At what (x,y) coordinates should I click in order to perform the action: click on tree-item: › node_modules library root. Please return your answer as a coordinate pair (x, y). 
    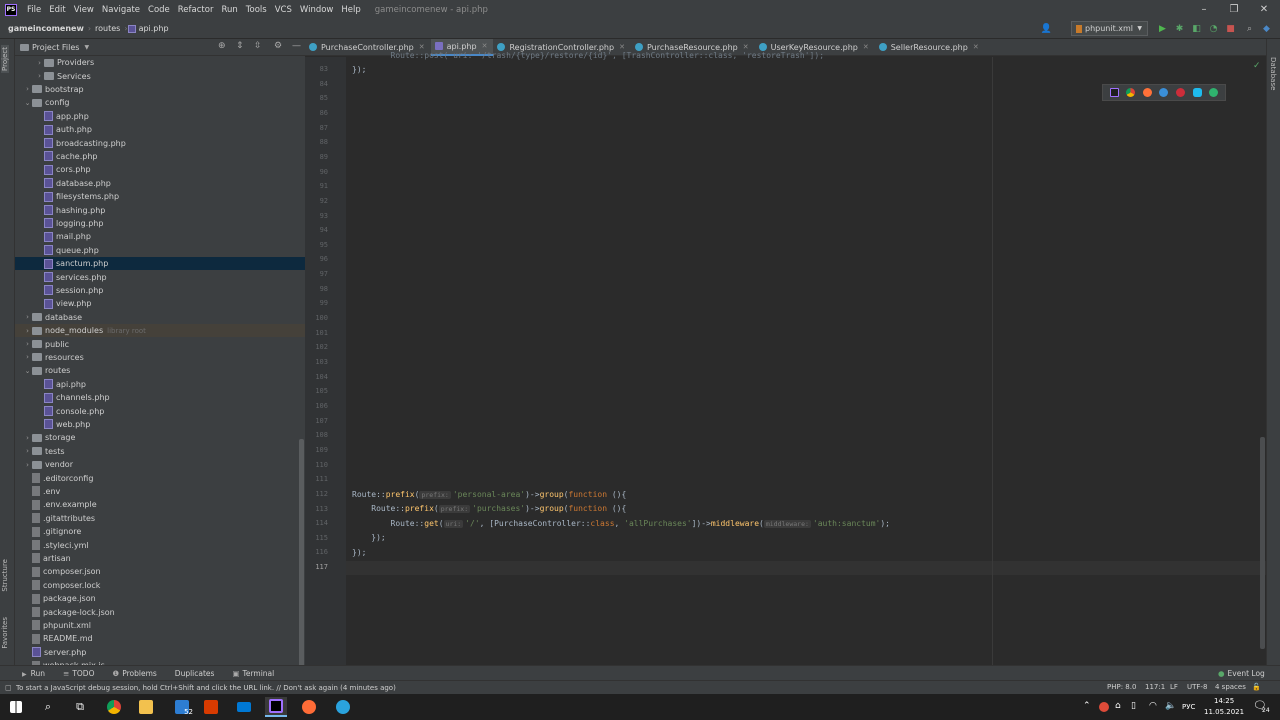
    Looking at the image, I should click on (160, 331).